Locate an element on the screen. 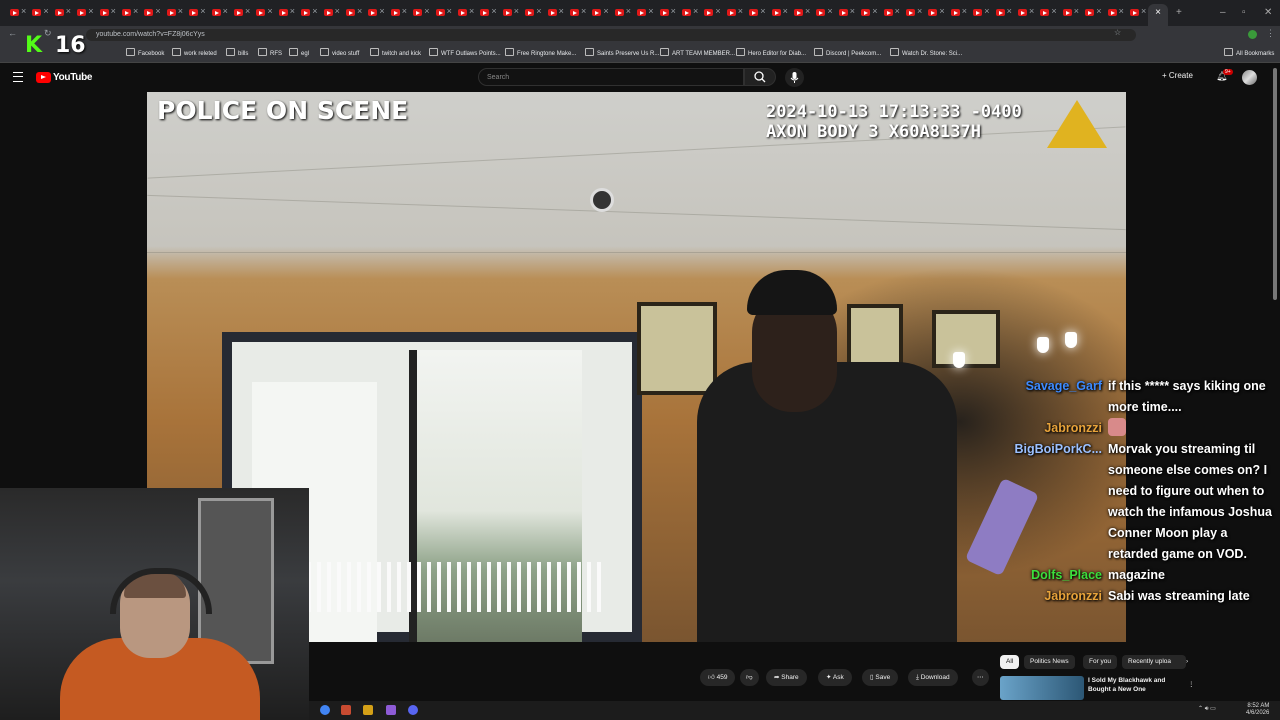  url-input: youtube.com/watch?v=FZ8j06cYys is located at coordinates (611, 35).